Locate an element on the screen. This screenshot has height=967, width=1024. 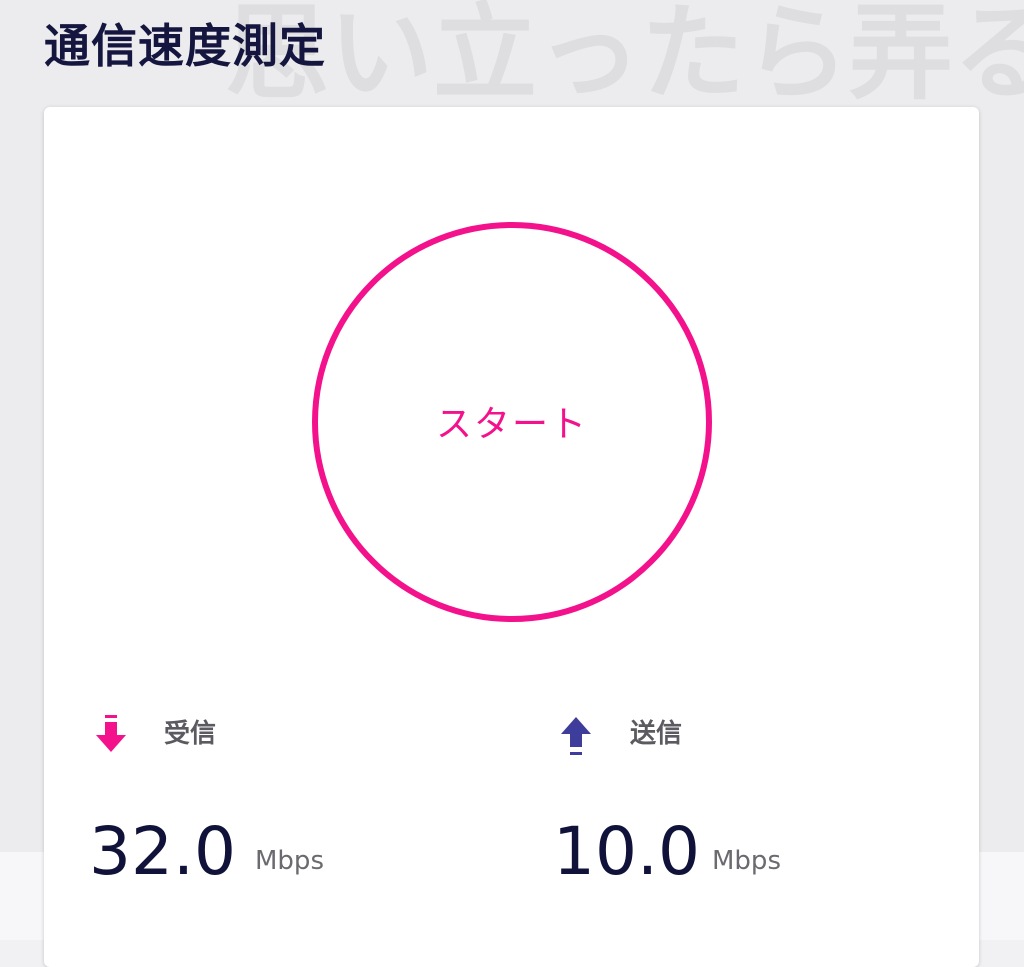
upload-label: 送信 is located at coordinates (656, 734).